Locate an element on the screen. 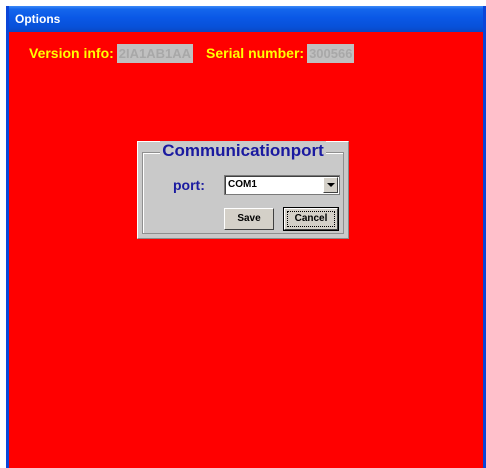  communication-port-panel: Communicationport port: COM1 Save Cancel is located at coordinates (243, 190).